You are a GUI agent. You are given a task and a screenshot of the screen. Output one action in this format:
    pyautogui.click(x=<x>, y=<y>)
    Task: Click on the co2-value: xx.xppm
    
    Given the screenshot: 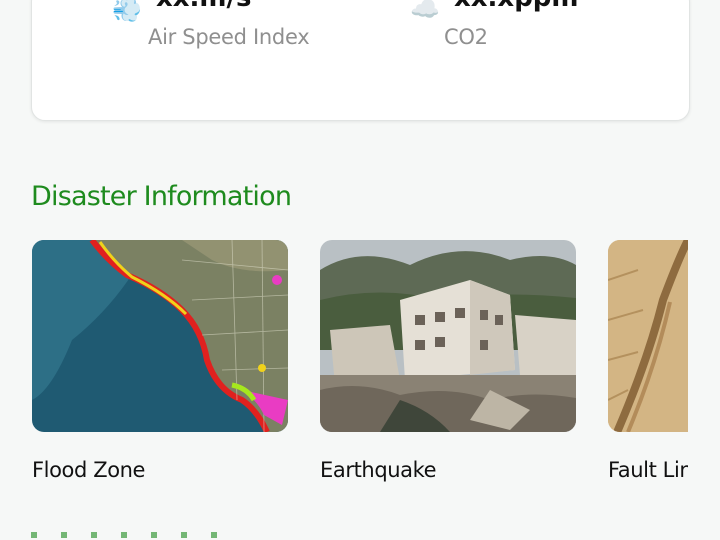 What is the action you would take?
    pyautogui.click(x=516, y=5)
    